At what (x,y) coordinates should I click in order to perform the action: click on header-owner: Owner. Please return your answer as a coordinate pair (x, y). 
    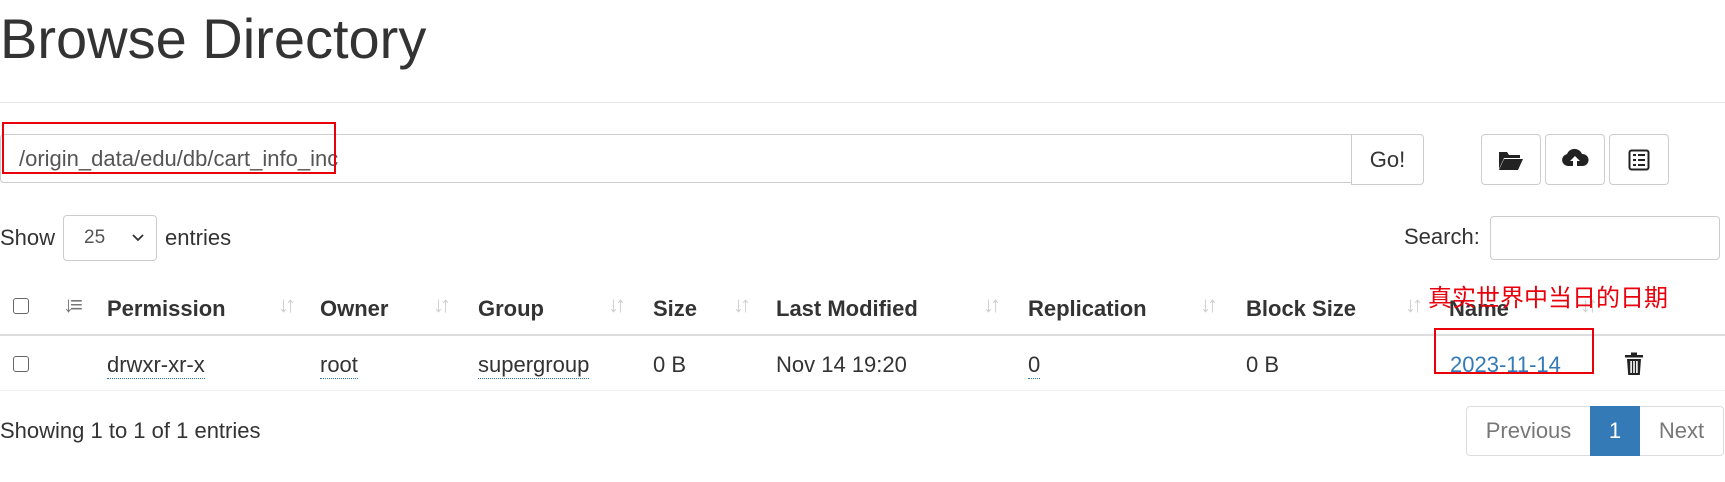
    Looking at the image, I should click on (354, 309).